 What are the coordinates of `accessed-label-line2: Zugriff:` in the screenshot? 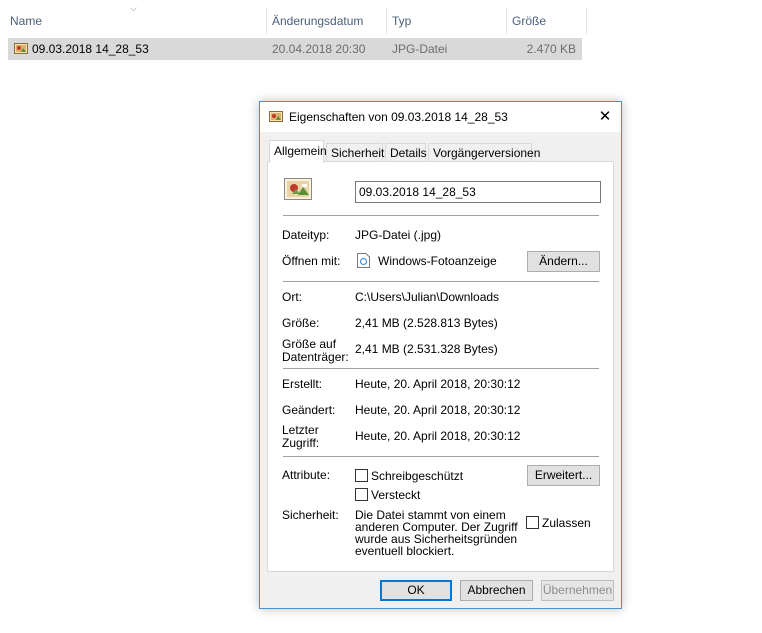 It's located at (301, 443).